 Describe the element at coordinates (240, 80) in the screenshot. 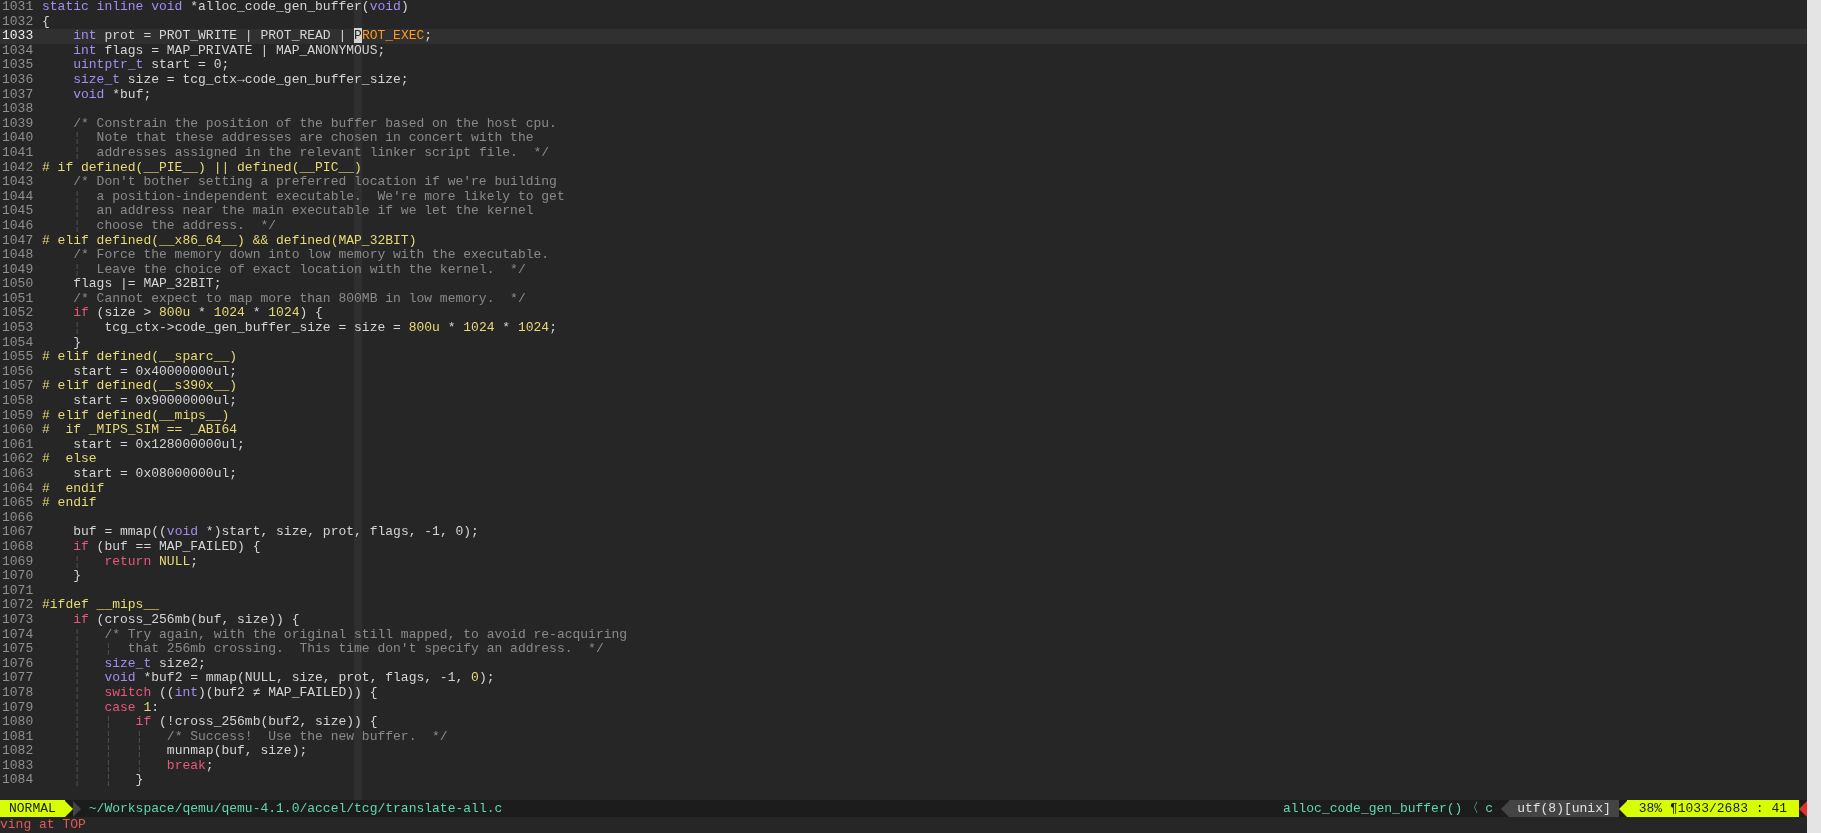

I see `code-line: size_t size = tcg_ctx→code_gen_buffer_size;` at that location.